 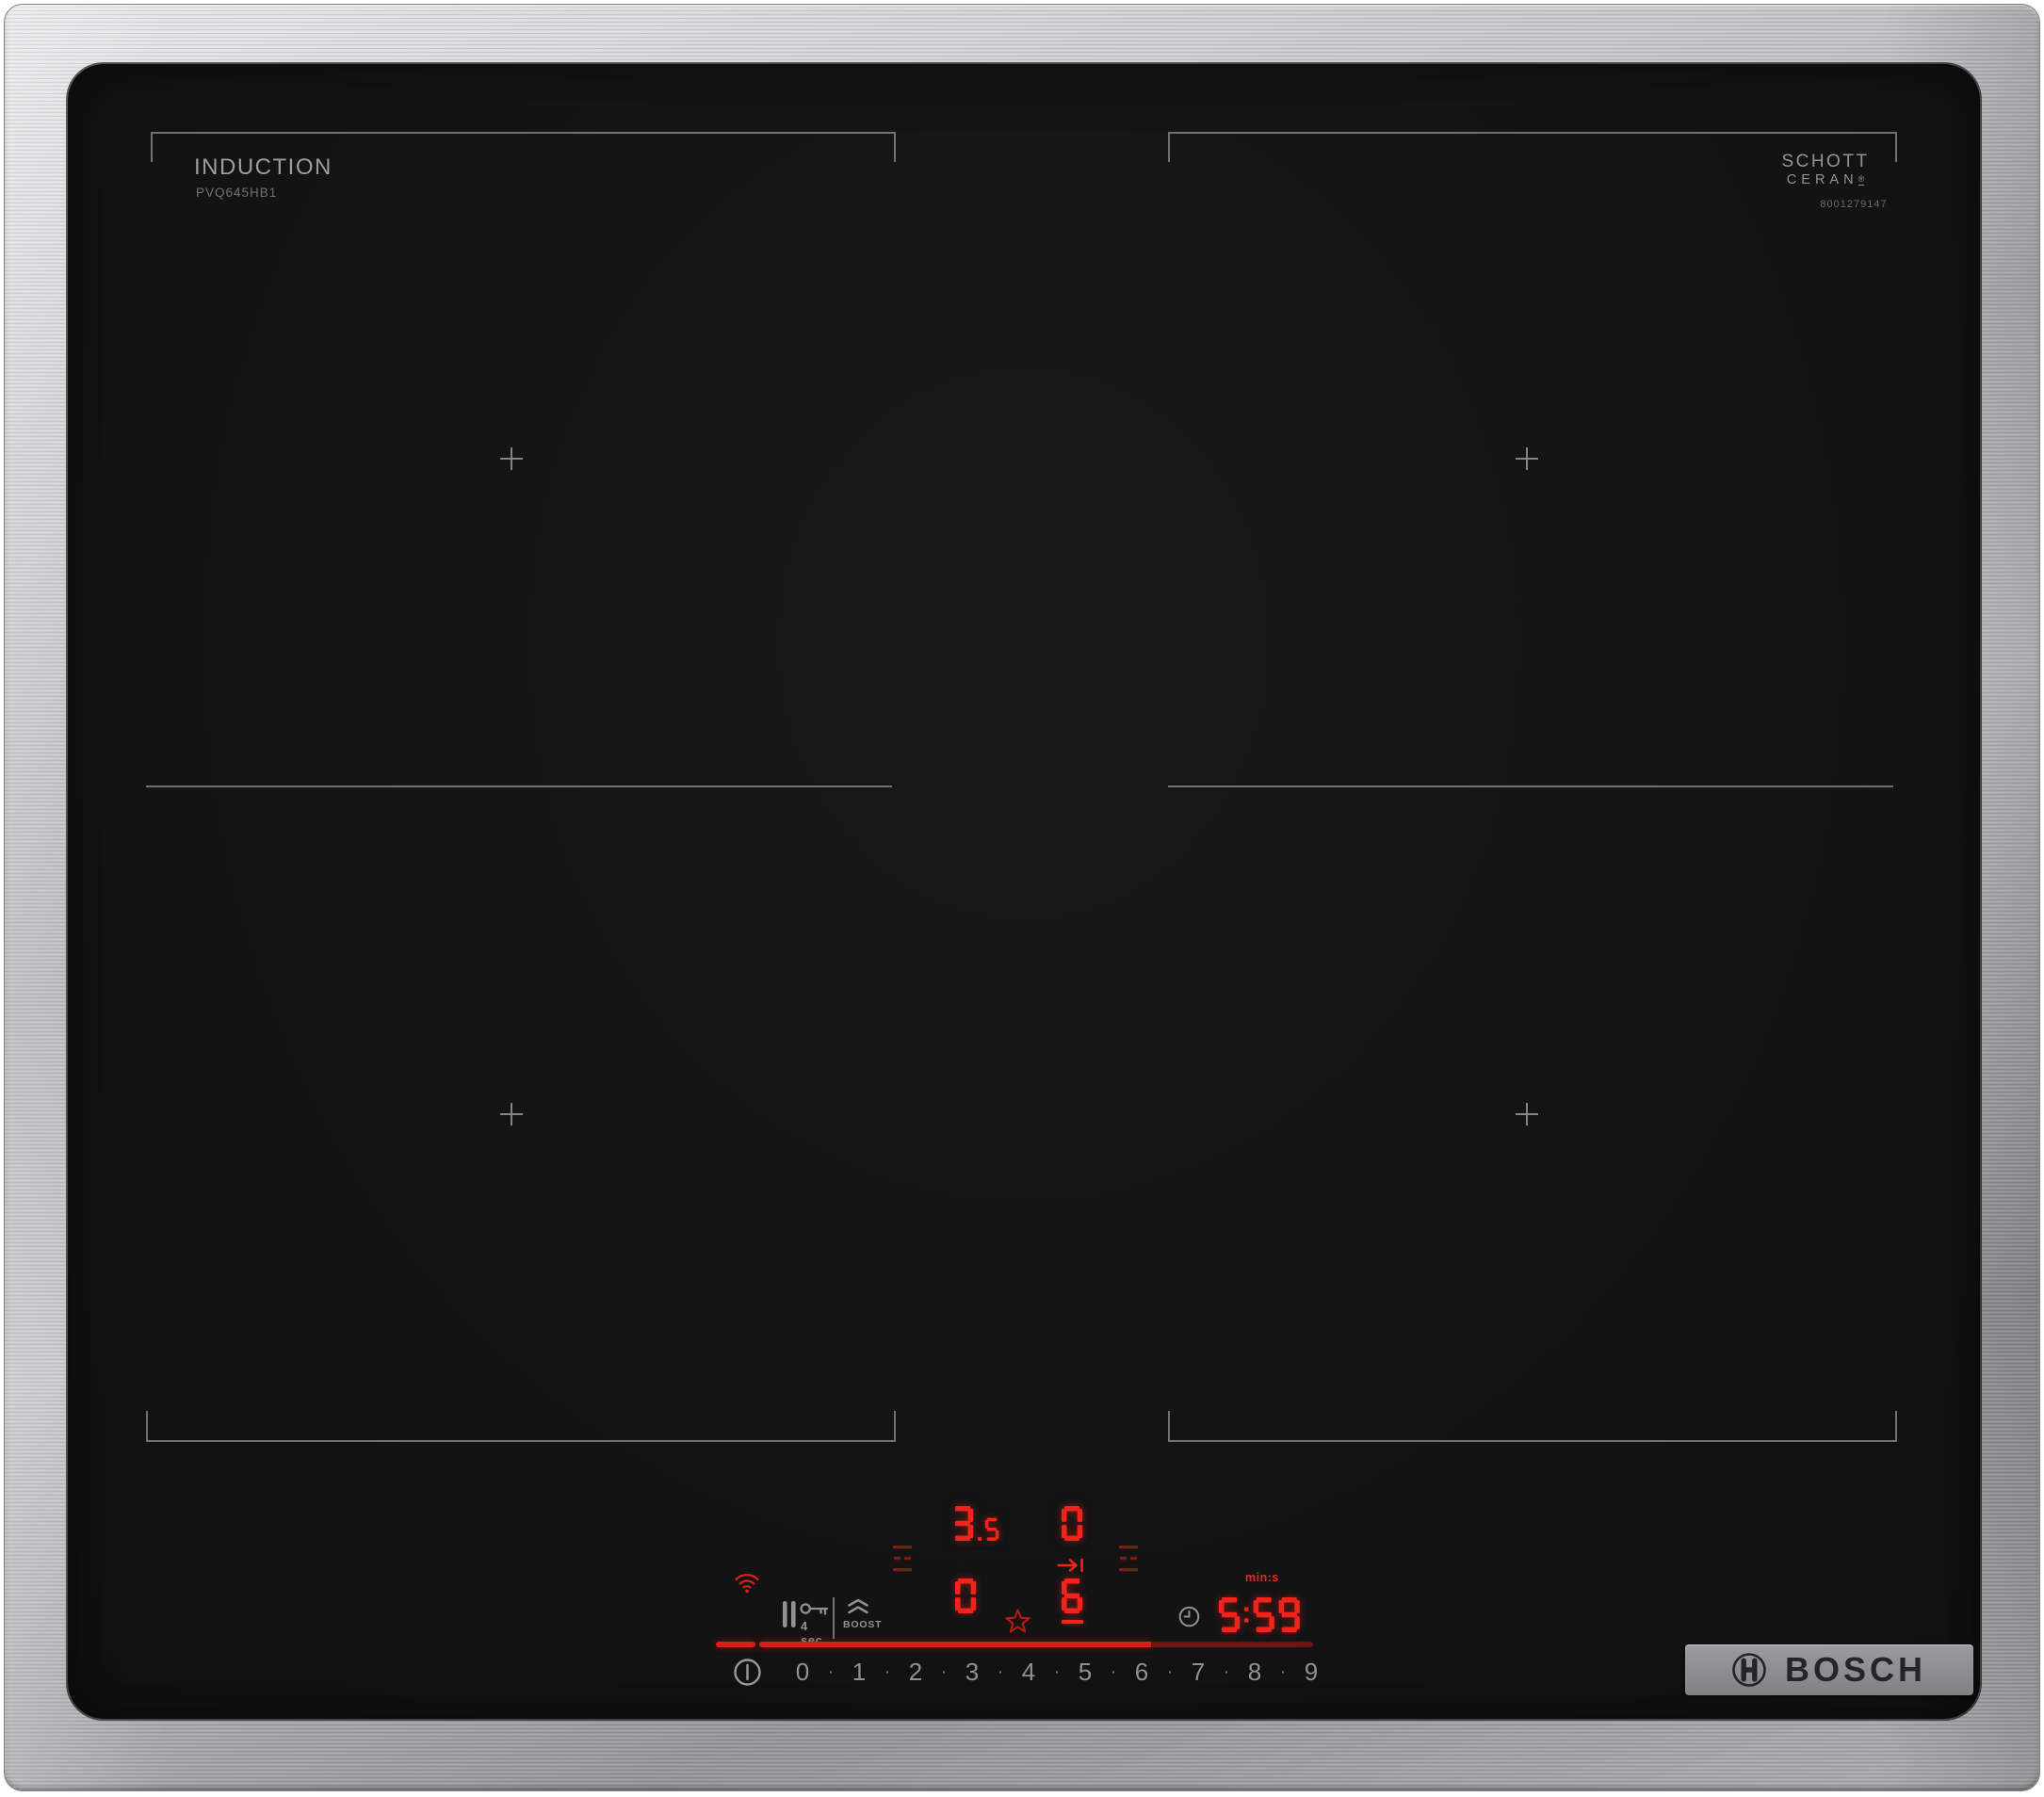 I want to click on zone-marking-right-midline, so click(x=1530, y=786).